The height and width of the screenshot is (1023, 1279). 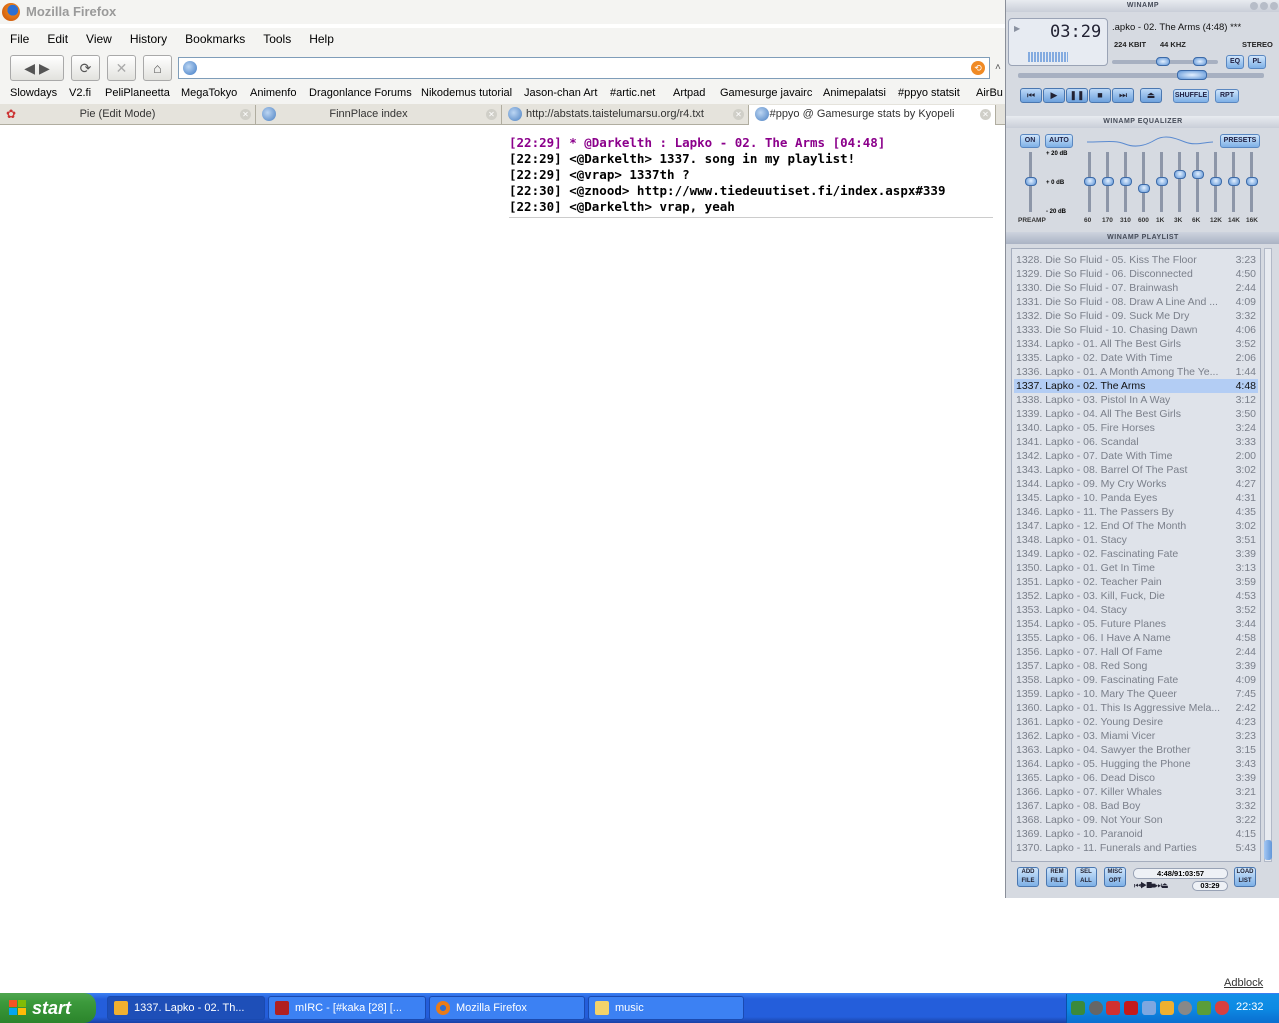 What do you see at coordinates (1180, 174) in the screenshot?
I see `eq-band-knob-3K` at bounding box center [1180, 174].